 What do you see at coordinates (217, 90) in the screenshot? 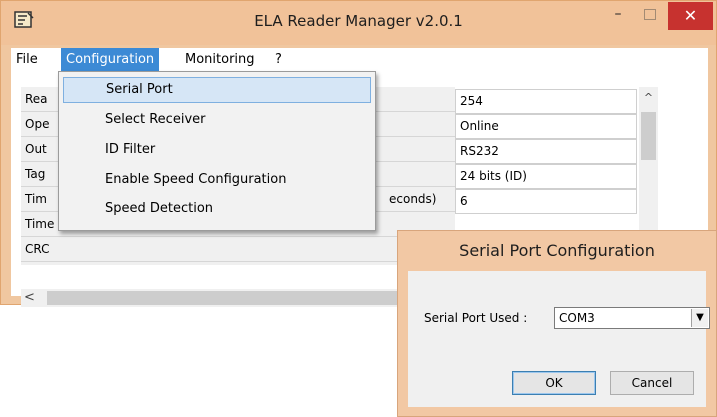
I see `menu-item-serial-port: Serial Port` at bounding box center [217, 90].